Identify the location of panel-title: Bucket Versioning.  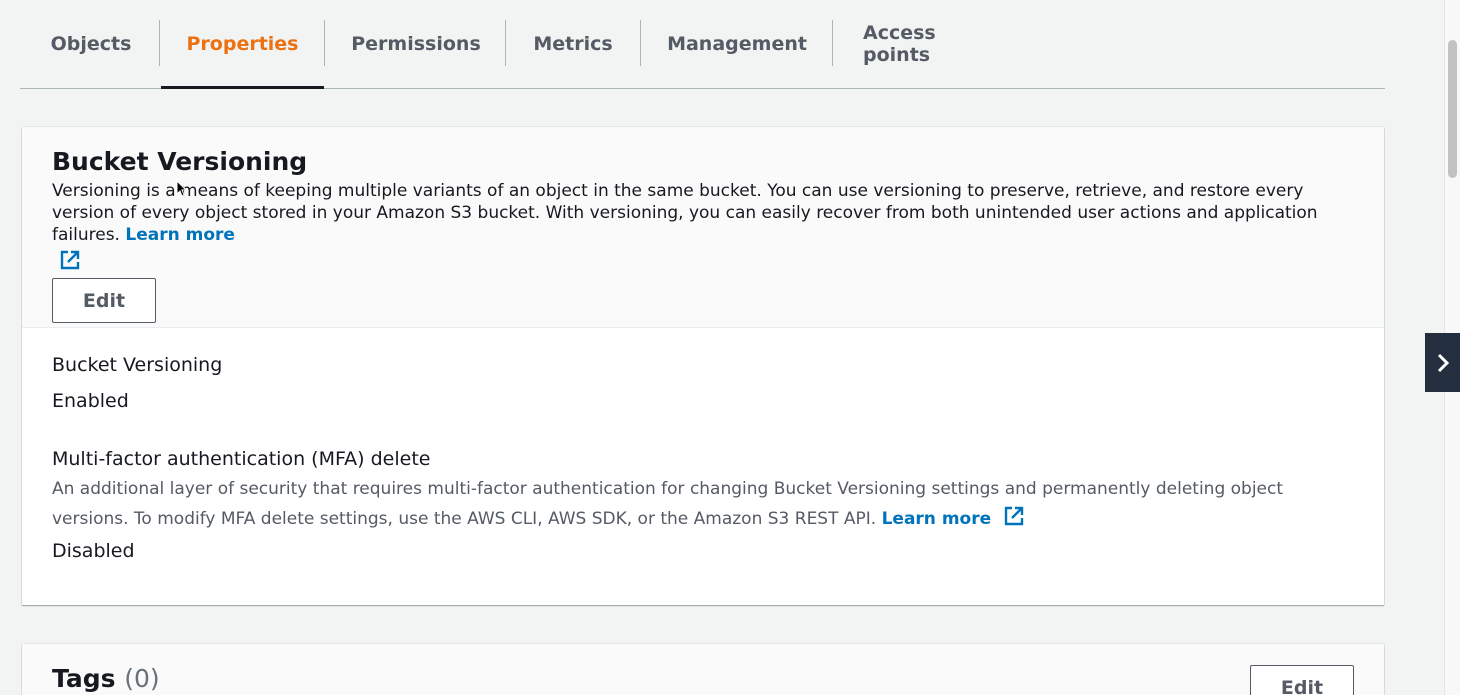
(180, 161).